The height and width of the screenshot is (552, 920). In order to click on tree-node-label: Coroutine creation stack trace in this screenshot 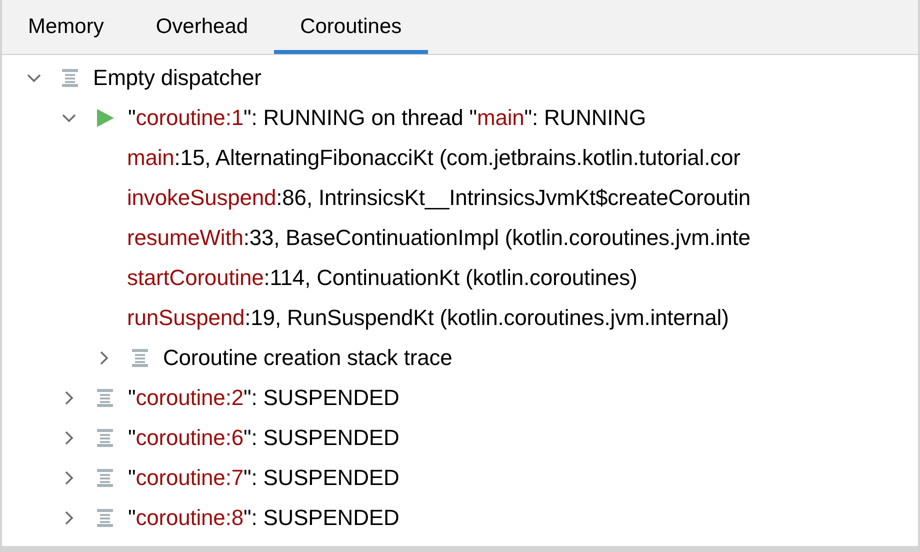, I will do `click(307, 358)`.